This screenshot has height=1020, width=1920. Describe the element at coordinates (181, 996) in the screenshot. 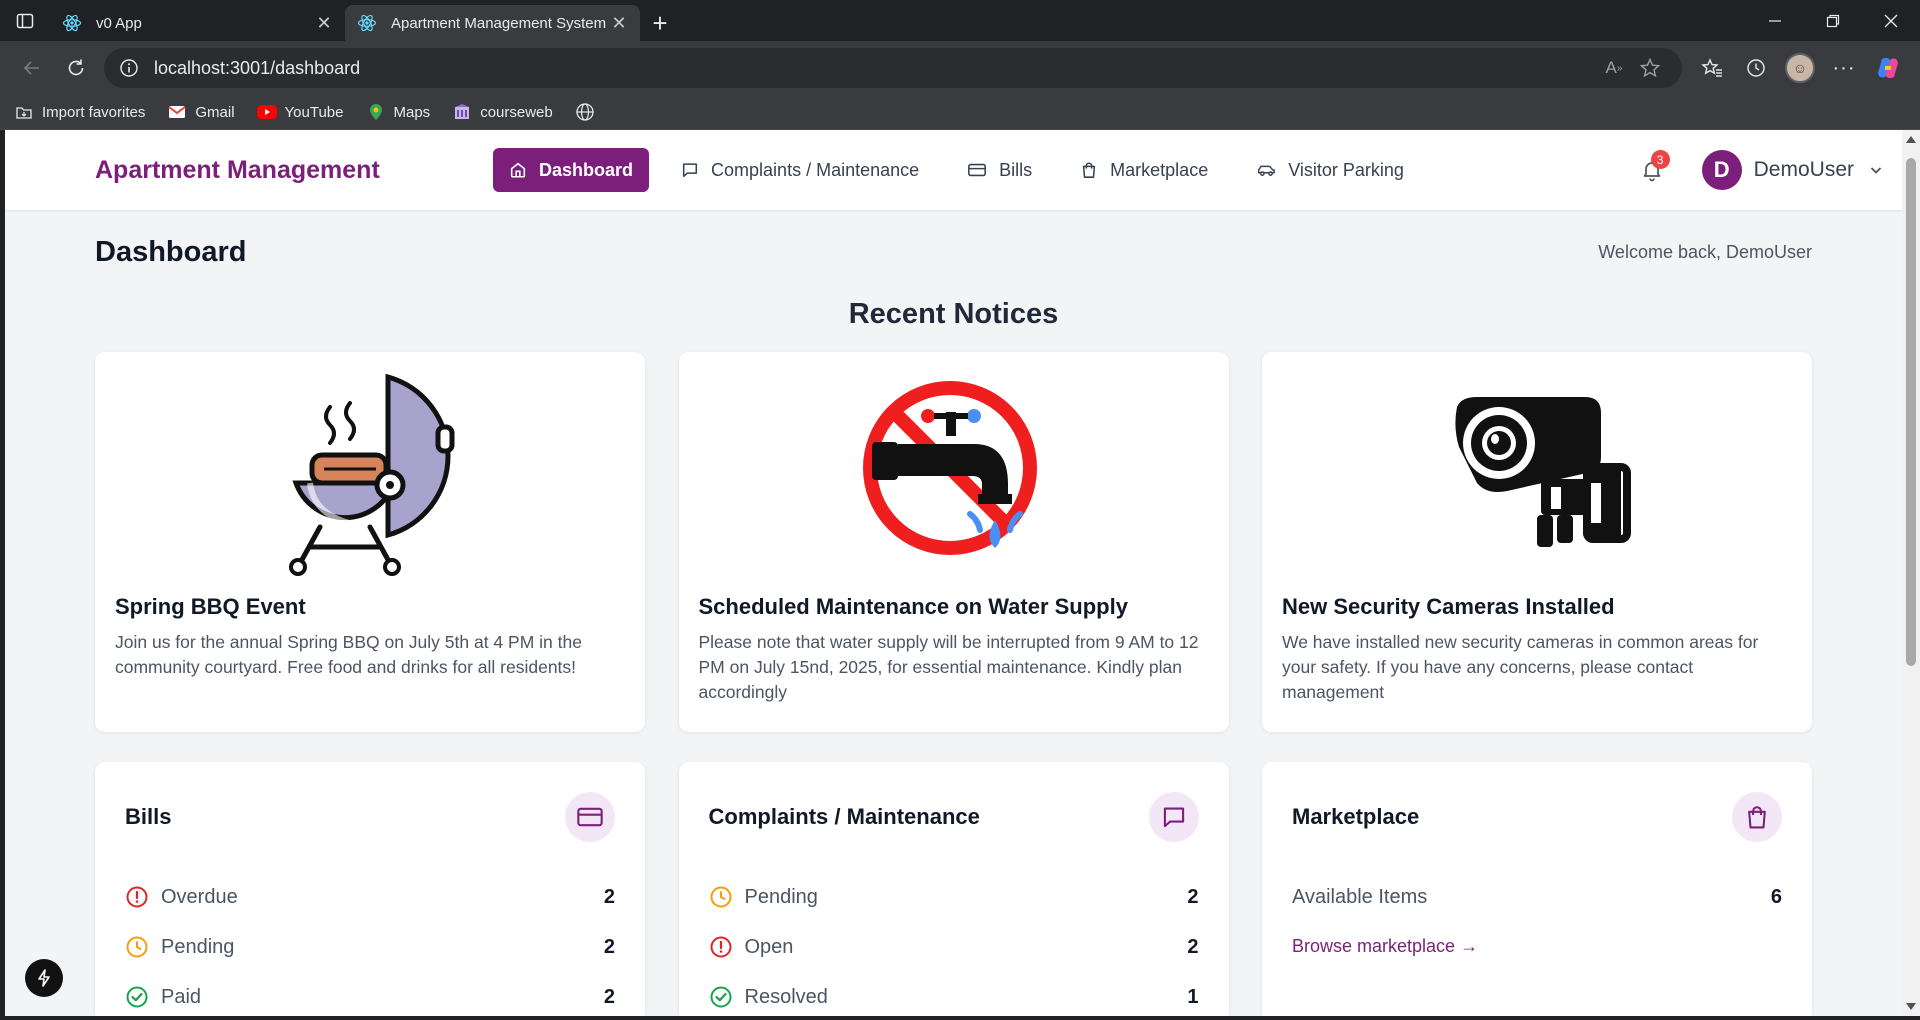

I see `stat-label: Paid` at that location.